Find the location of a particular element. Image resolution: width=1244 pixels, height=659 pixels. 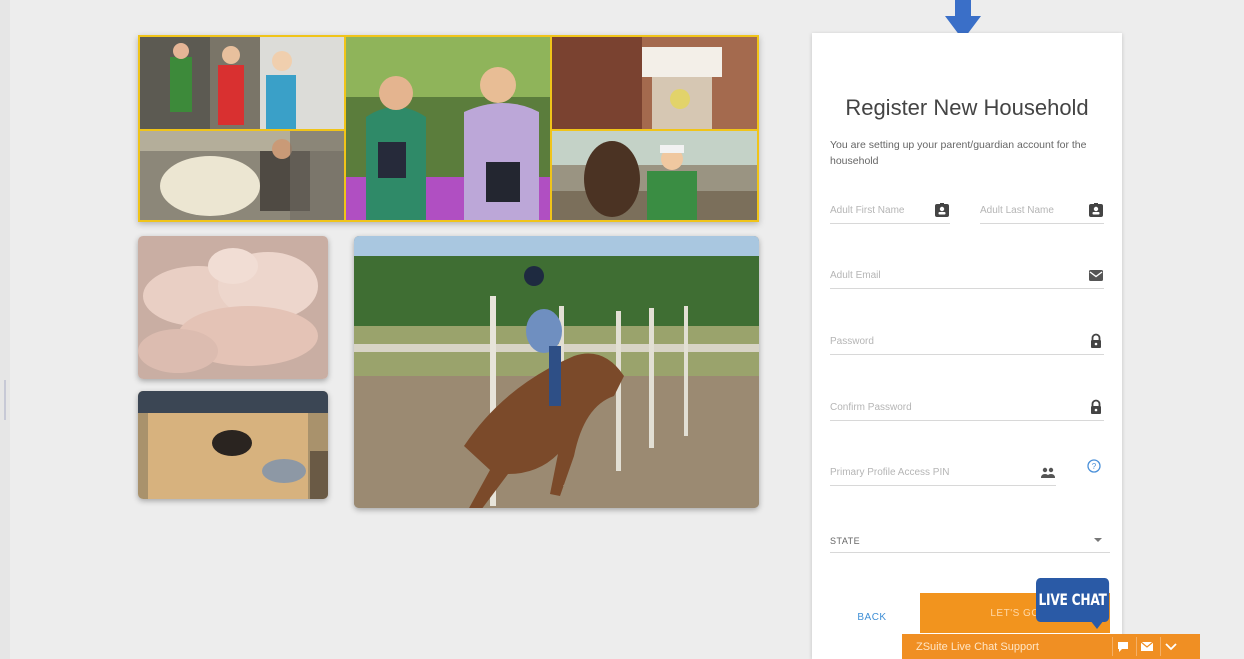

email-input is located at coordinates (940, 275).